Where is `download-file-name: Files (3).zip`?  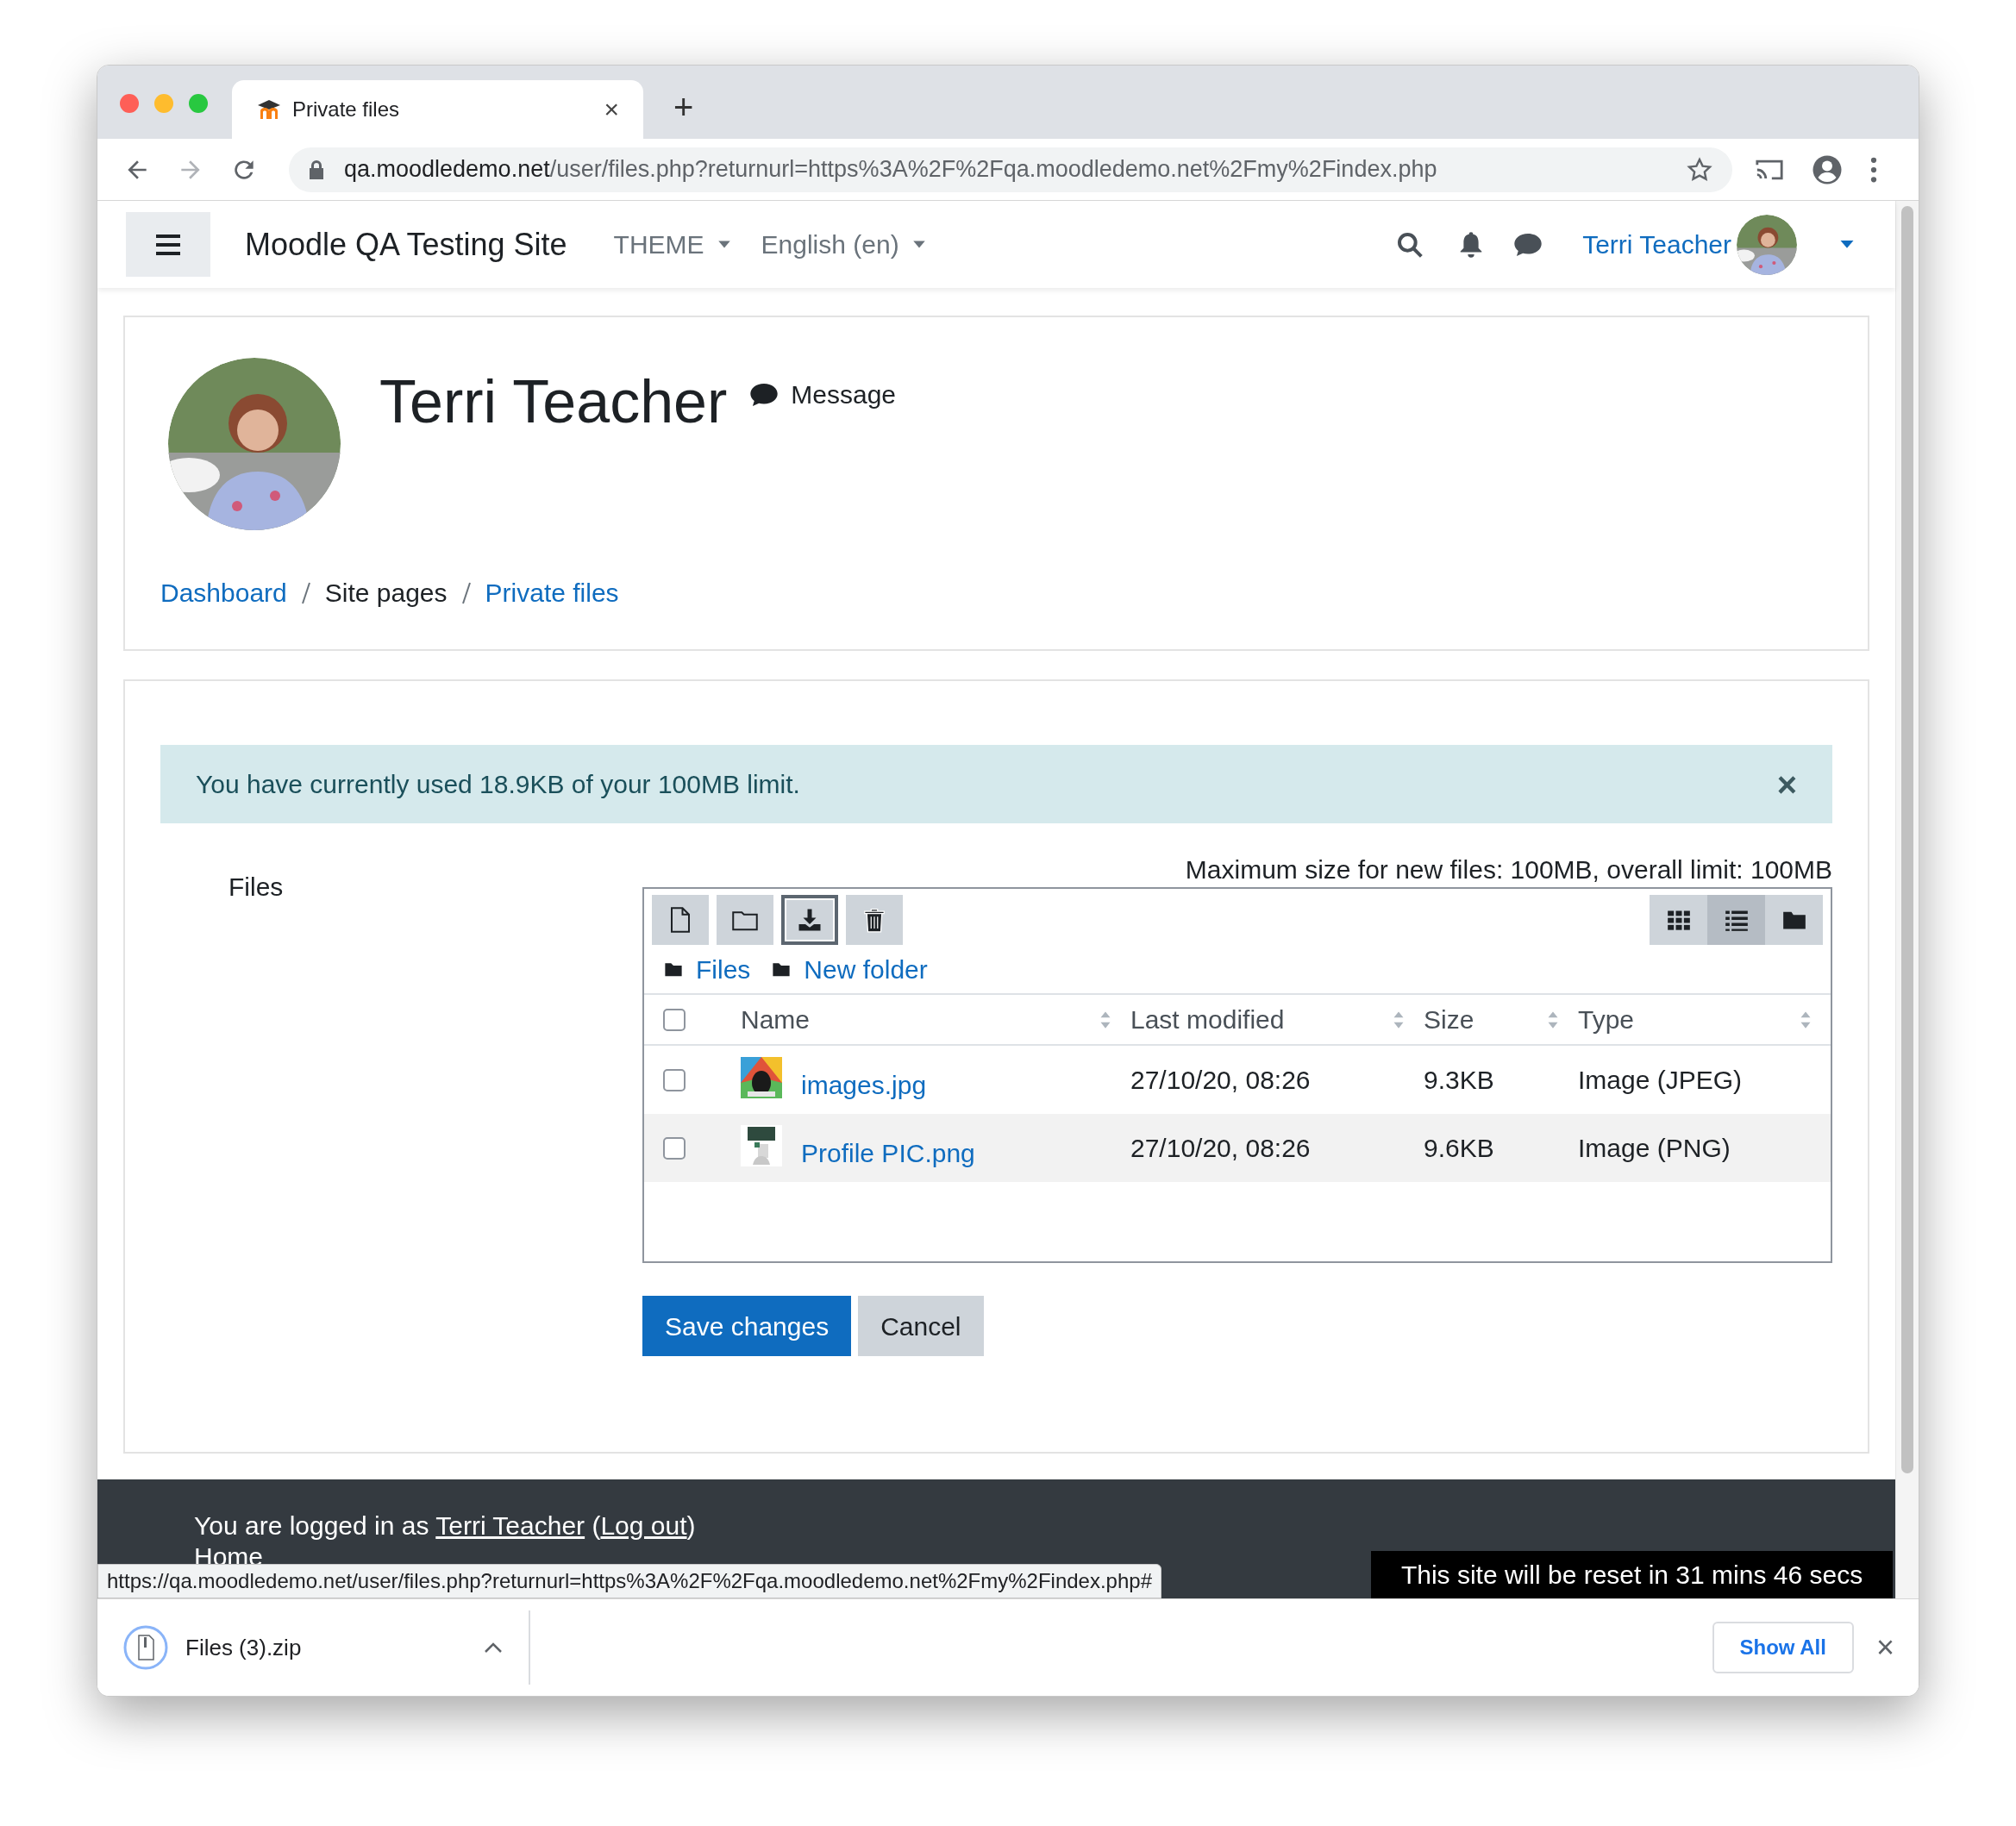 download-file-name: Files (3).zip is located at coordinates (335, 1647).